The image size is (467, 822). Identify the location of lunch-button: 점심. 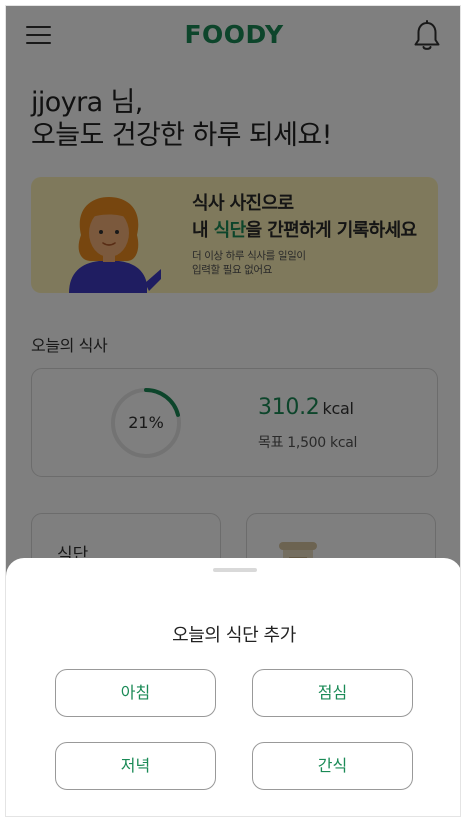
(332, 693).